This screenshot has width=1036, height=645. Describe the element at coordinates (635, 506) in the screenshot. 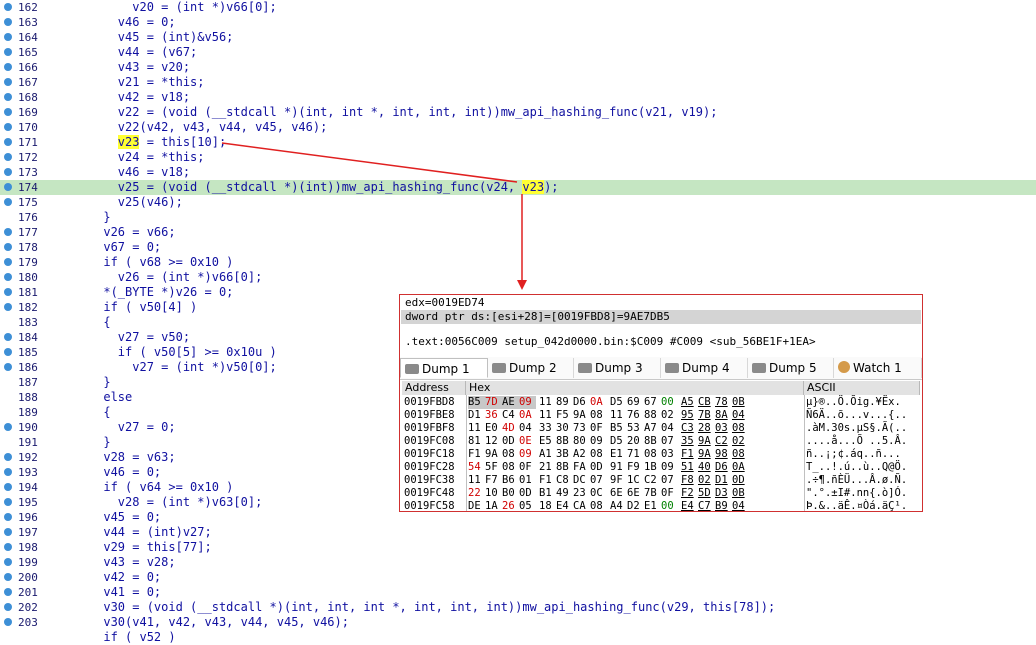

I see `hex-byte: D2` at that location.